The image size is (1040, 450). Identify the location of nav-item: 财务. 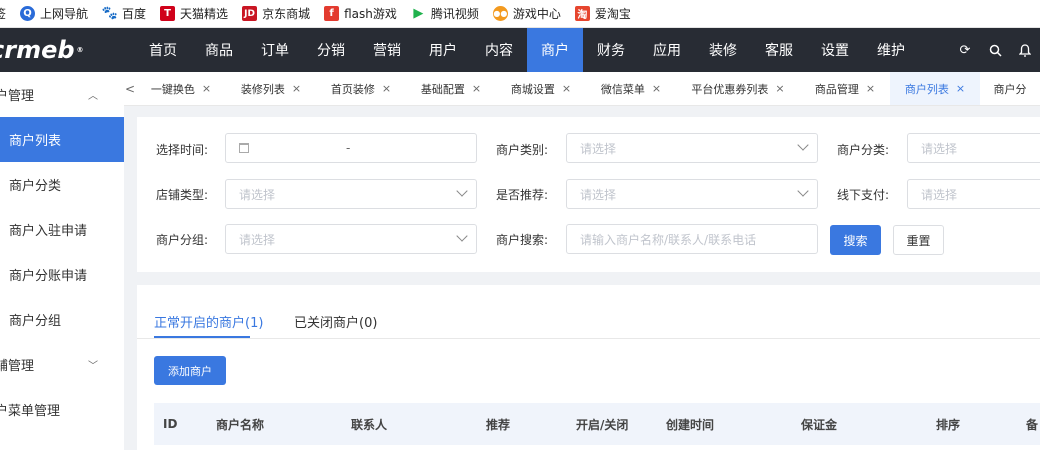
(611, 50).